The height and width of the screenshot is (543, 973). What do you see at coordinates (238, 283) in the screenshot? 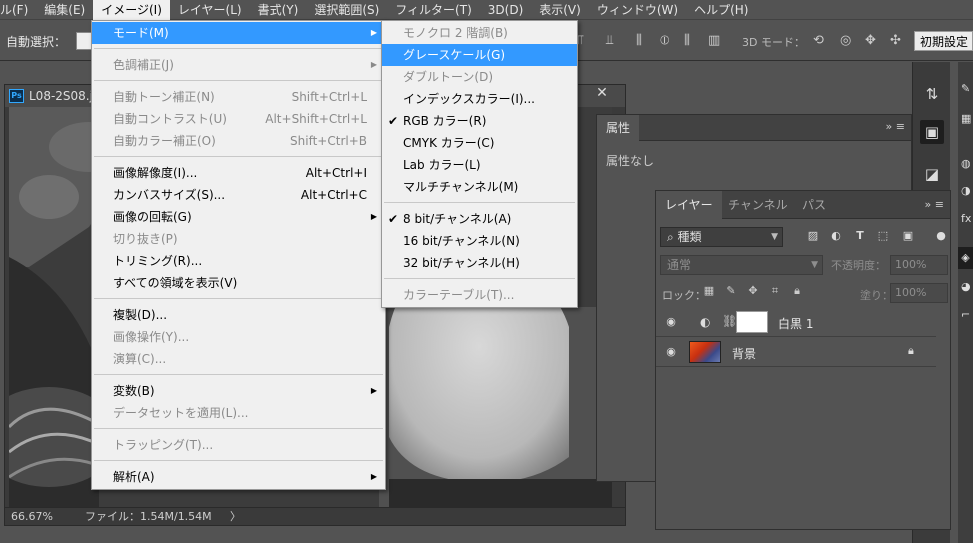
I see `menu-item-reveal-all: すべての領域を表示(V)` at bounding box center [238, 283].